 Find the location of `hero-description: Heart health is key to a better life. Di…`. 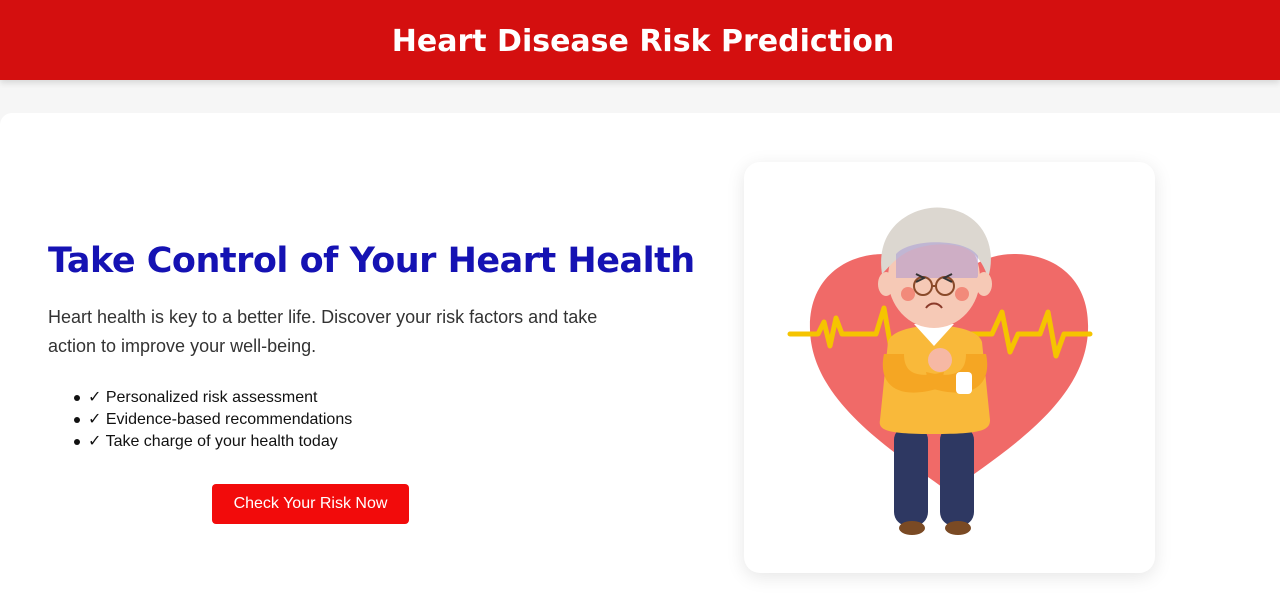

hero-description: Heart health is key to a better life. Di… is located at coordinates (323, 331).